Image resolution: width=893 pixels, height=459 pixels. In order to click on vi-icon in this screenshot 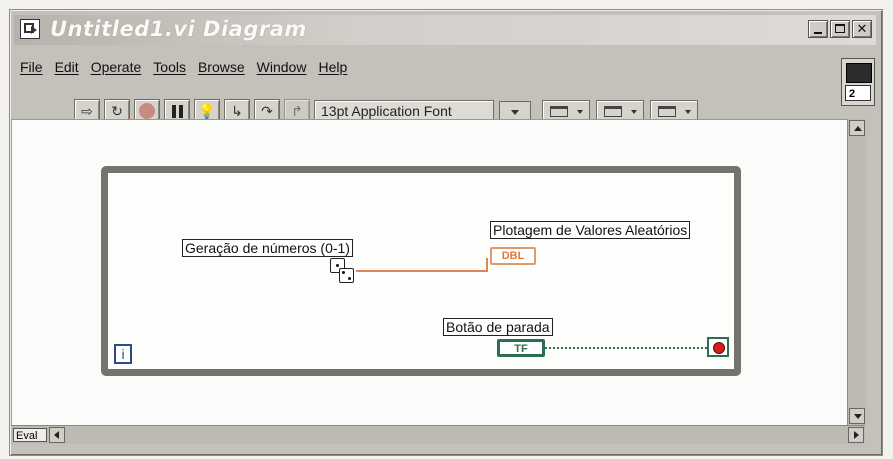, I will do `click(30, 29)`.